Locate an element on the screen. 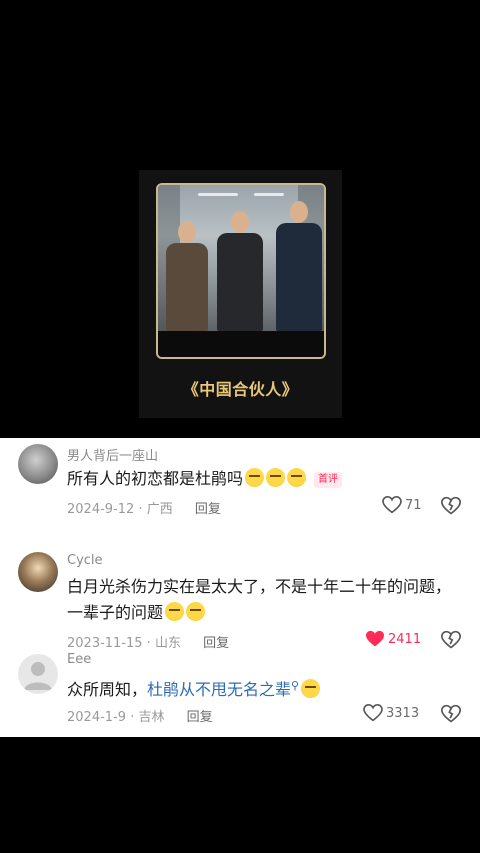  comment-meta: 2023-11-15 · 山东 回复 is located at coordinates (148, 643).